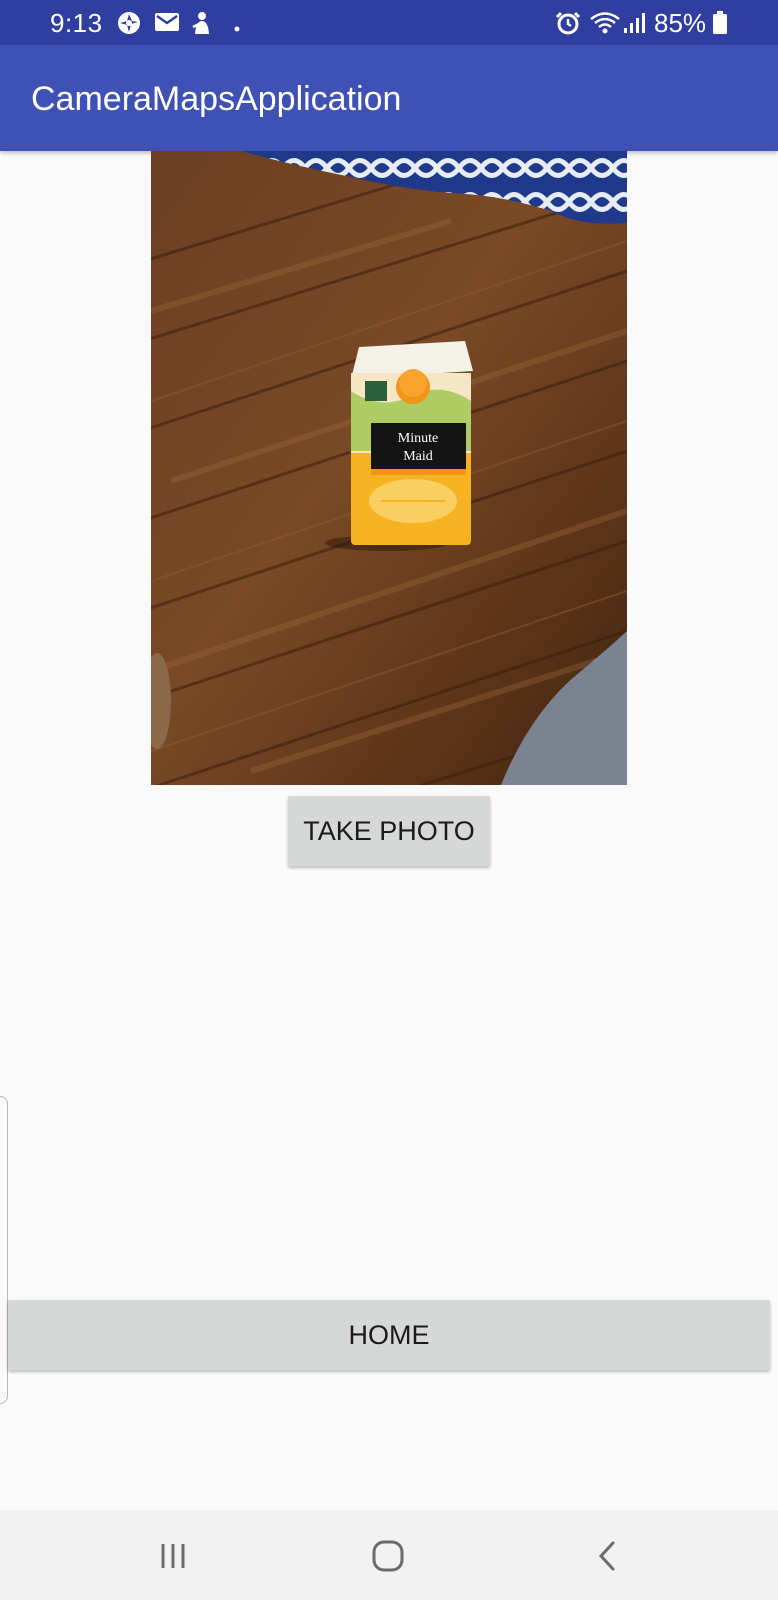  I want to click on system-home-button, so click(388, 1555).